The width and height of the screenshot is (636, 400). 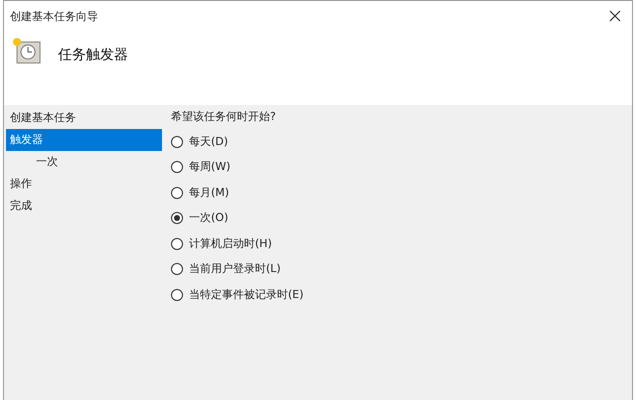 What do you see at coordinates (208, 218) in the screenshot?
I see `radio-label: 一次(O)` at bounding box center [208, 218].